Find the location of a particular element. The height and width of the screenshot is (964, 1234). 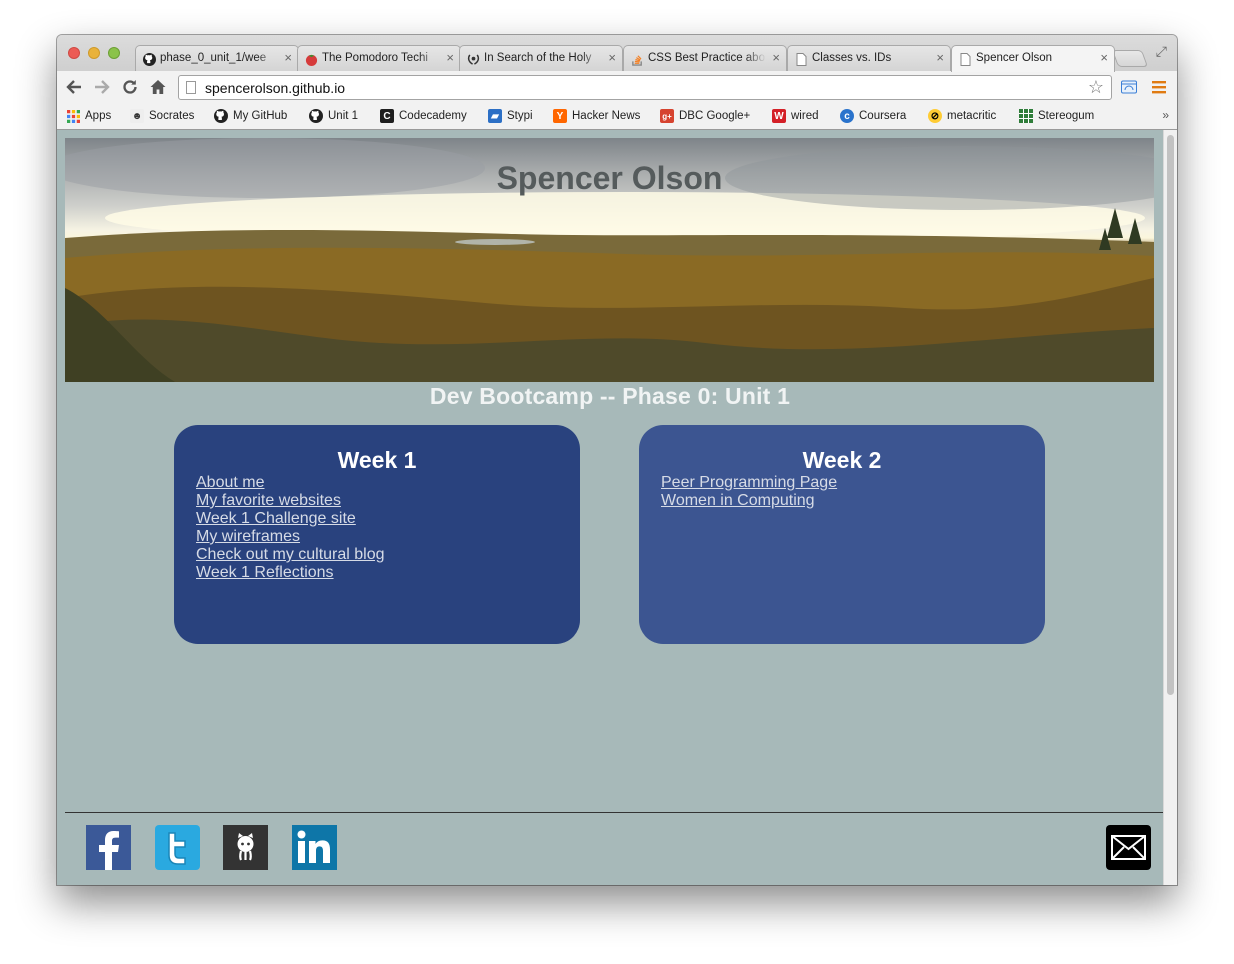

bookmark-label: Codecademy is located at coordinates (433, 116).